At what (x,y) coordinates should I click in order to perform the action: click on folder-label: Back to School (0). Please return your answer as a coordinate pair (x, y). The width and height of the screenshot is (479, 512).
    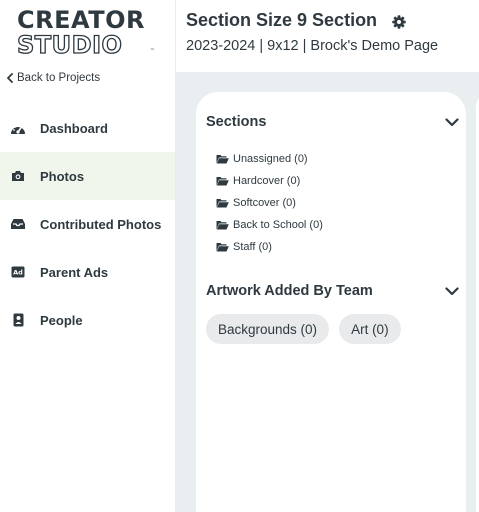
    Looking at the image, I should click on (278, 225).